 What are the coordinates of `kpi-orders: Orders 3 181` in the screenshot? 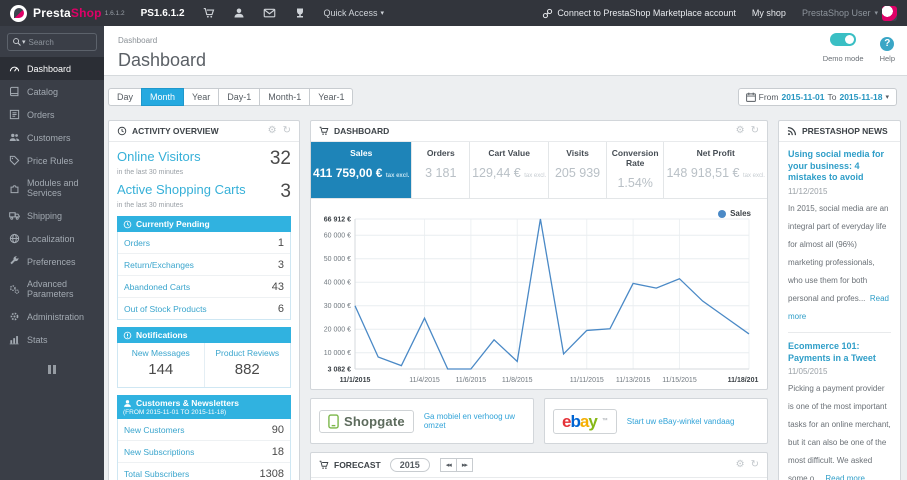 It's located at (440, 170).